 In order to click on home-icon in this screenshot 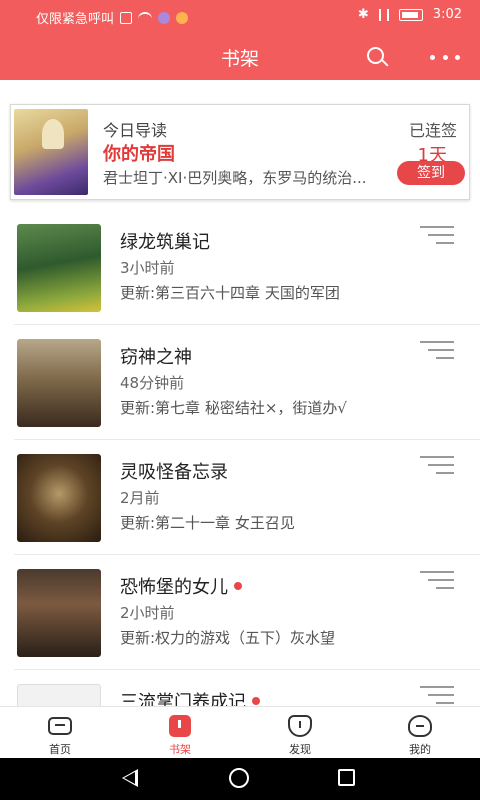, I will do `click(60, 726)`.